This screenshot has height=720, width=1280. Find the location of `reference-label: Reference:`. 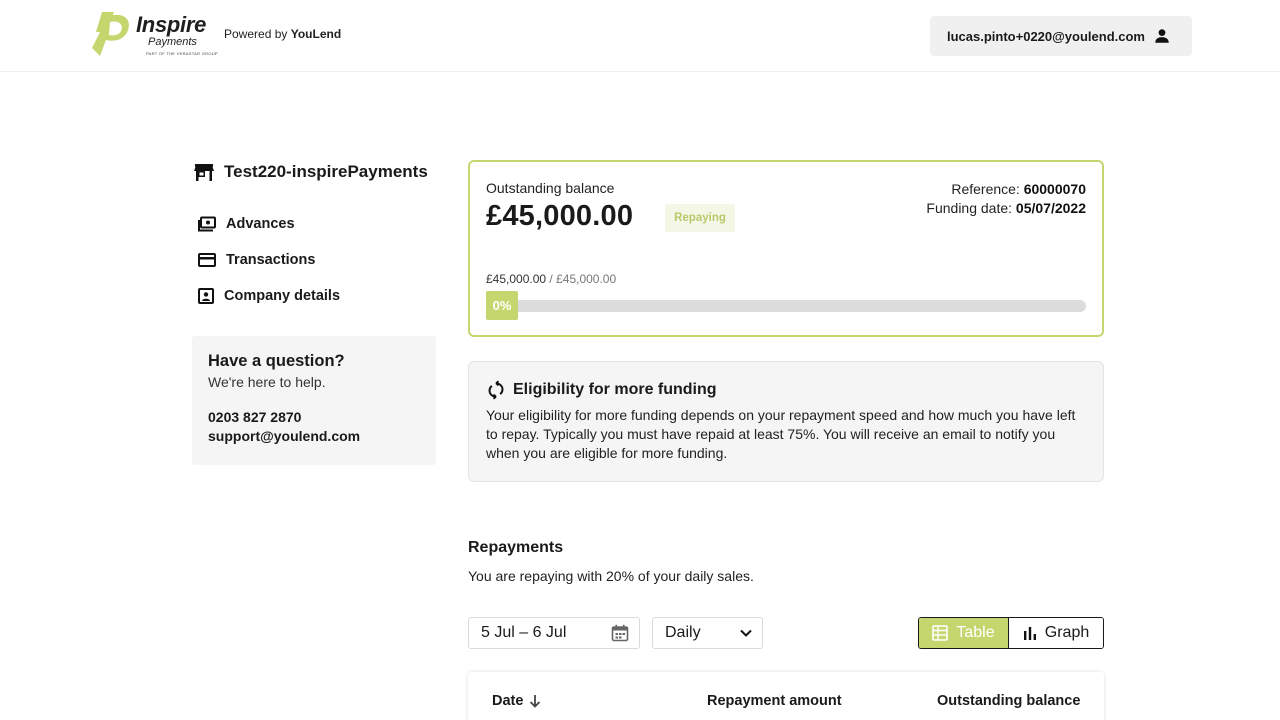

reference-label: Reference: is located at coordinates (985, 189).